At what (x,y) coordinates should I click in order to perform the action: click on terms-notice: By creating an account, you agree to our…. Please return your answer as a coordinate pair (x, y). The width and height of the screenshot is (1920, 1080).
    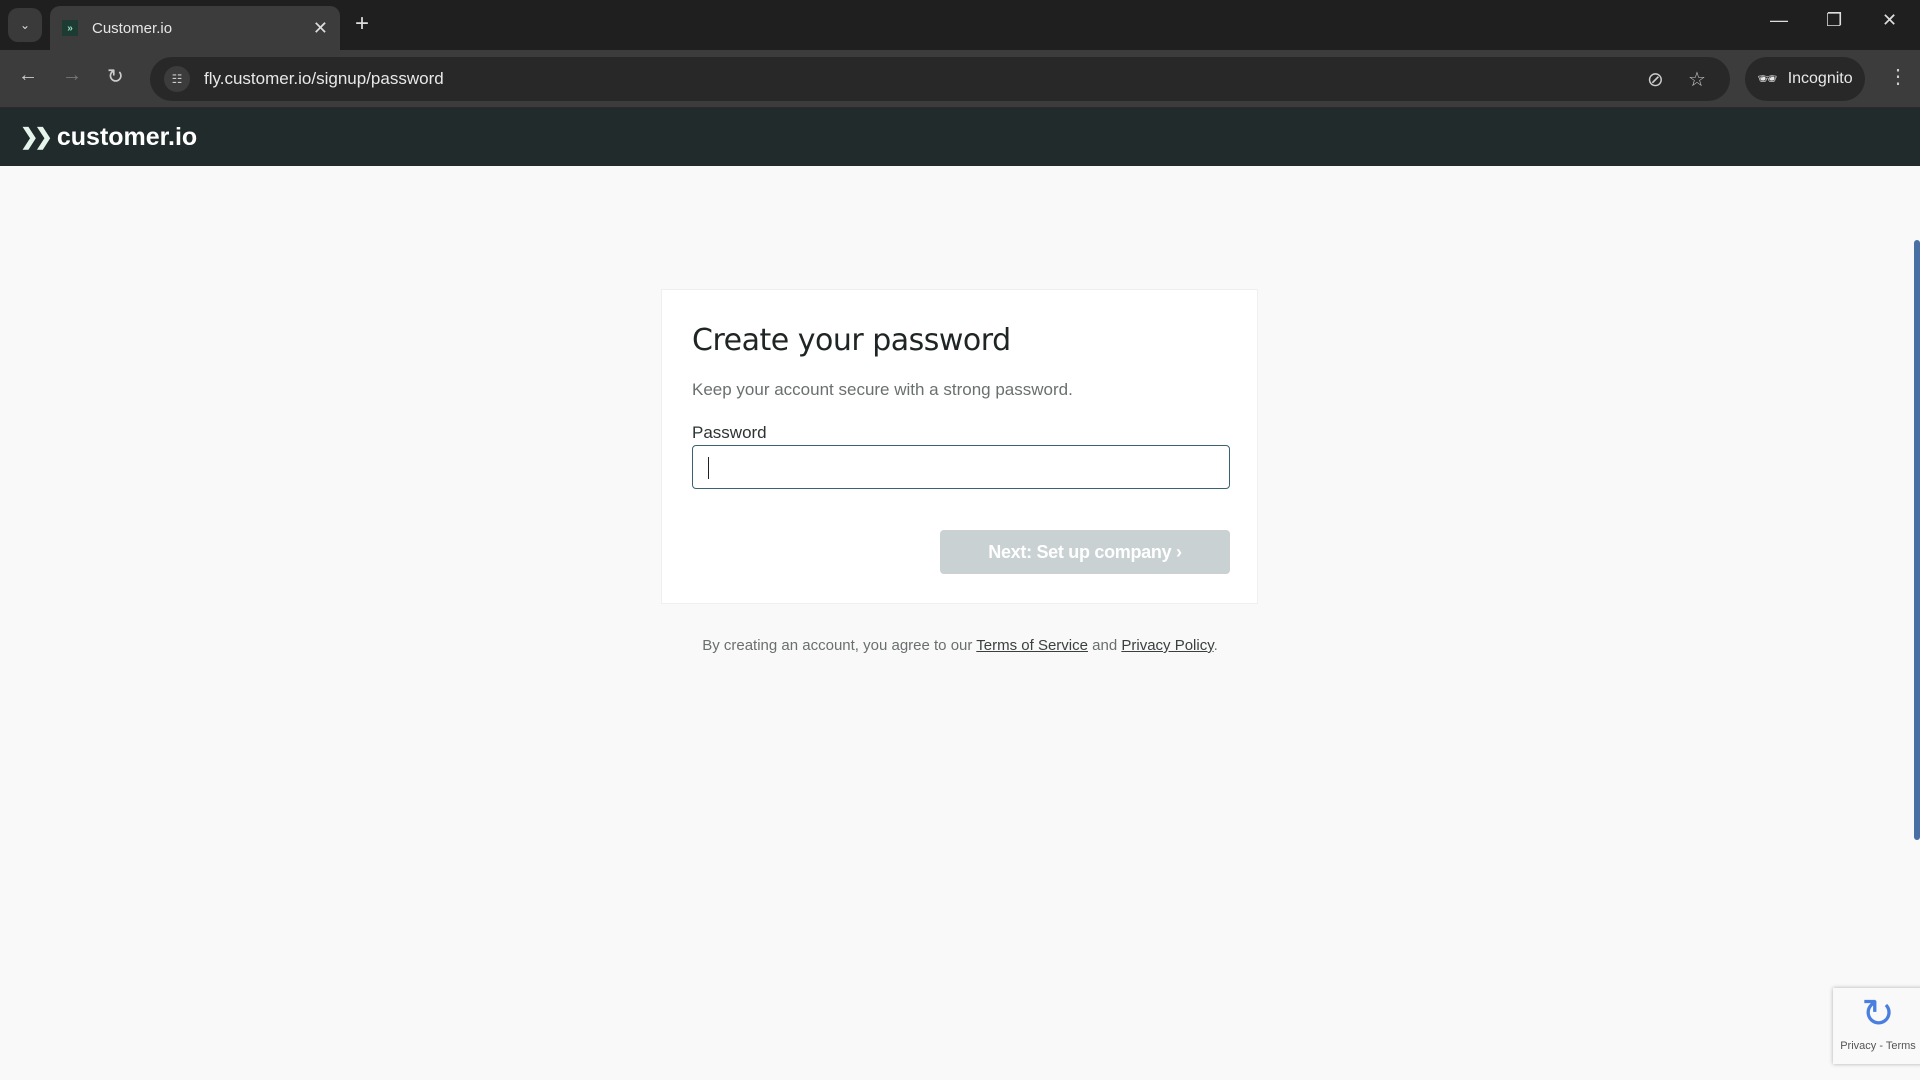
    Looking at the image, I should click on (960, 645).